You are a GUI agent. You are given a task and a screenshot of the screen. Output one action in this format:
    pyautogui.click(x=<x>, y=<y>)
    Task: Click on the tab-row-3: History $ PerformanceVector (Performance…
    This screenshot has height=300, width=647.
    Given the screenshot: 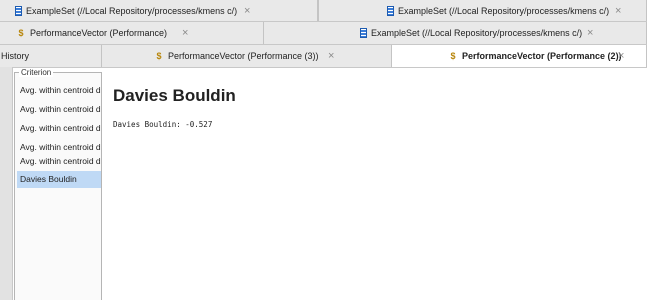 What is the action you would take?
    pyautogui.click(x=323, y=56)
    